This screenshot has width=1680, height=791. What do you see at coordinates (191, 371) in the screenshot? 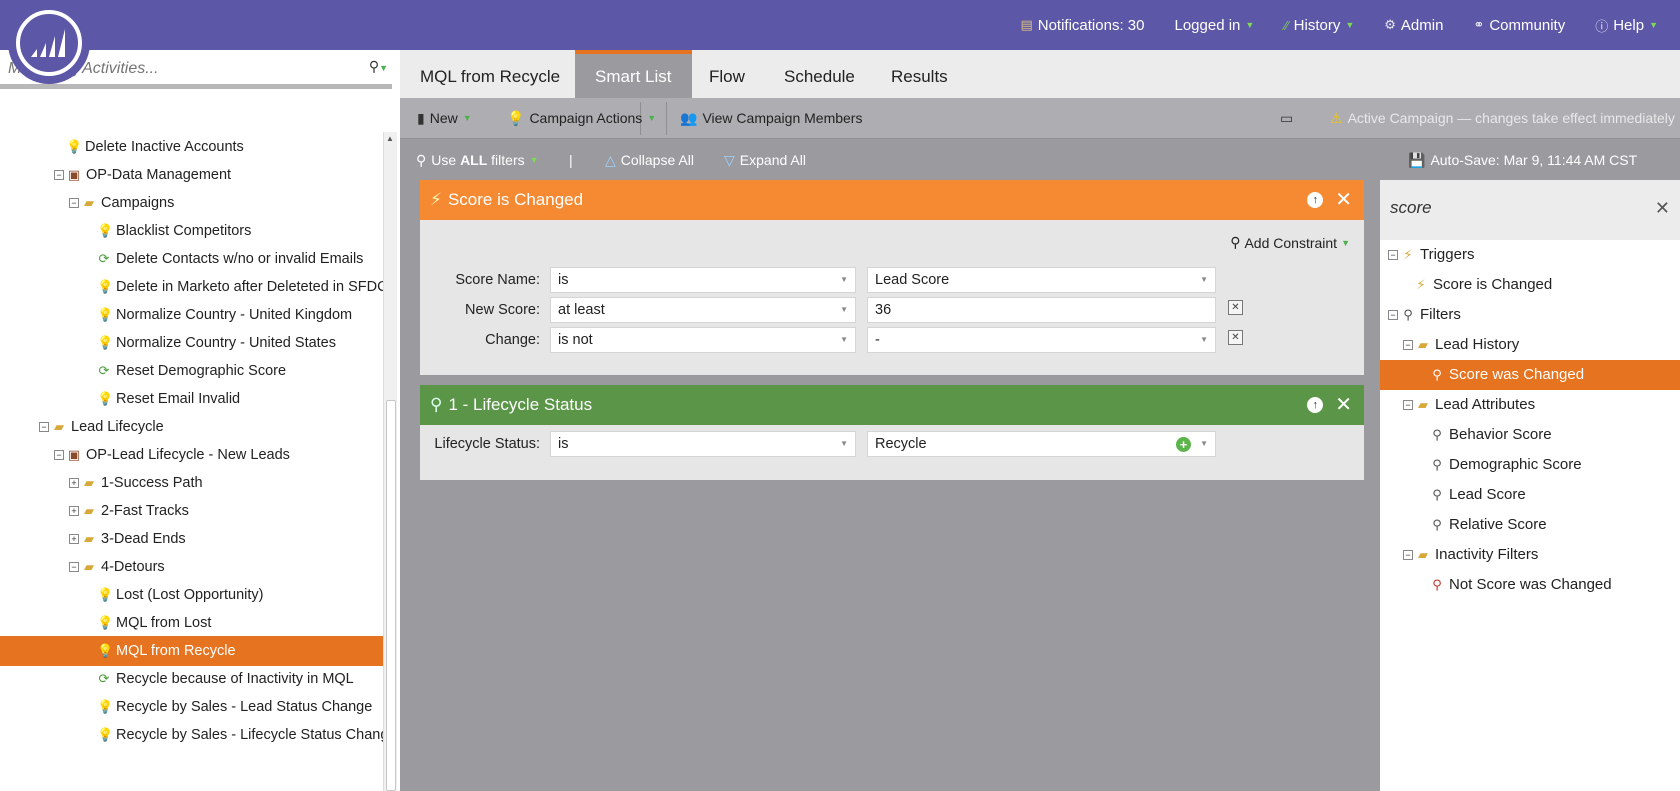
I see `tree-item: ⟳ Reset Demographic Score` at bounding box center [191, 371].